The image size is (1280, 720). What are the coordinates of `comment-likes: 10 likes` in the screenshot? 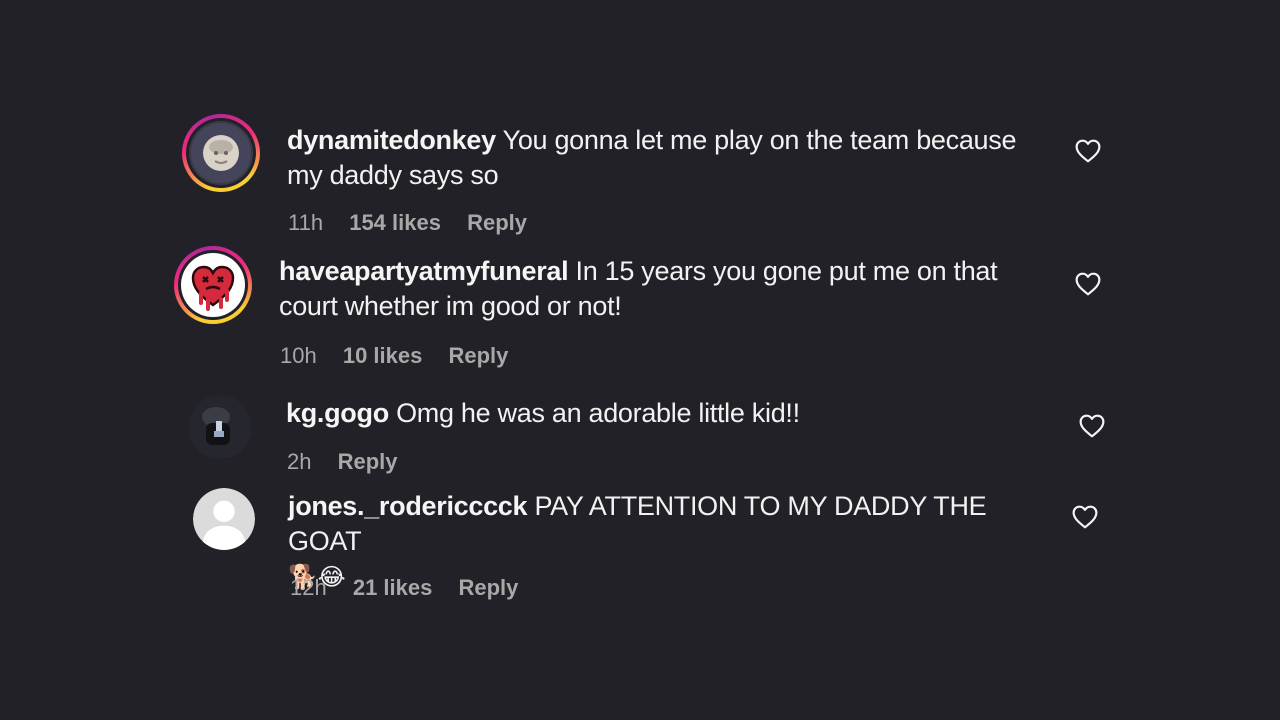 It's located at (383, 355).